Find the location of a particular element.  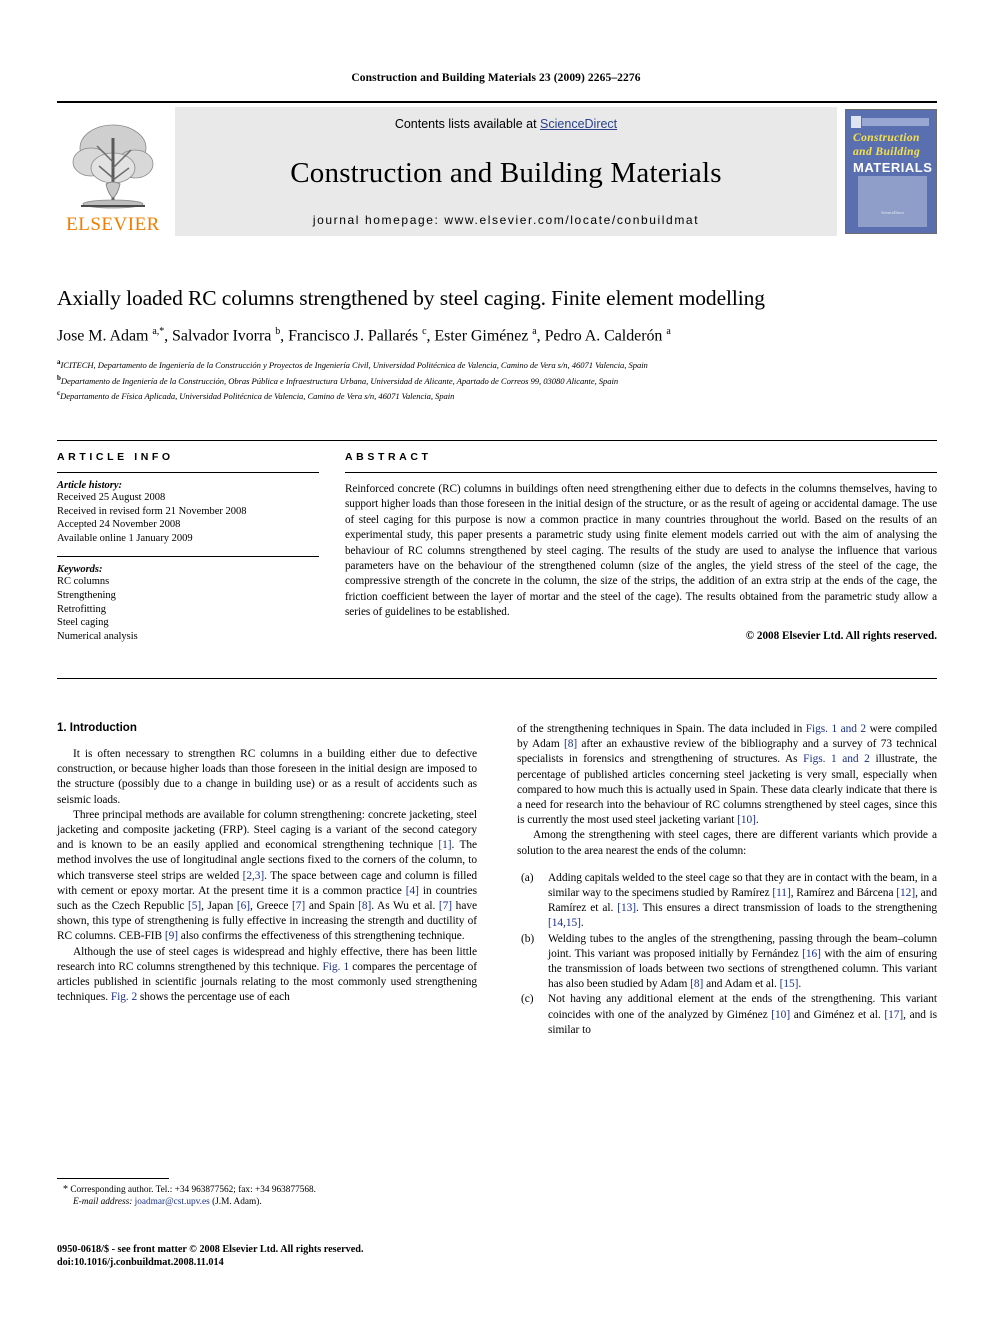

citation-link: [13] is located at coordinates (626, 908).